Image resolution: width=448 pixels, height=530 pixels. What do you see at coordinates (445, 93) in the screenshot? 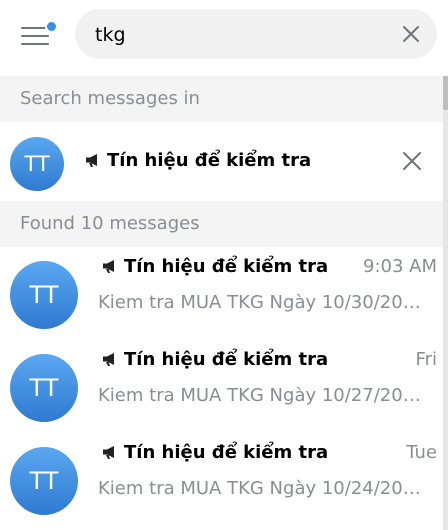
I see `scrollbar-thumb` at bounding box center [445, 93].